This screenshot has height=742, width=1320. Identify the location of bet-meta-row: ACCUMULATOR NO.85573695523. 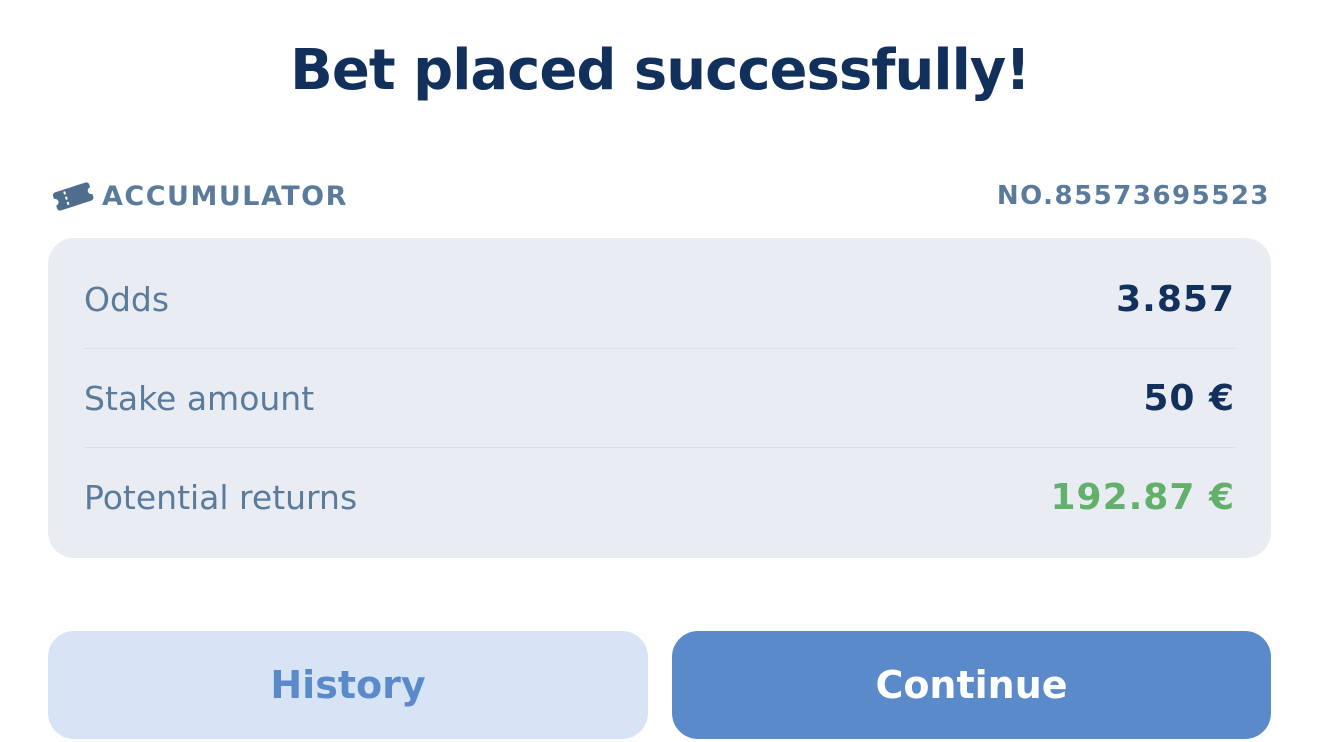
(661, 196).